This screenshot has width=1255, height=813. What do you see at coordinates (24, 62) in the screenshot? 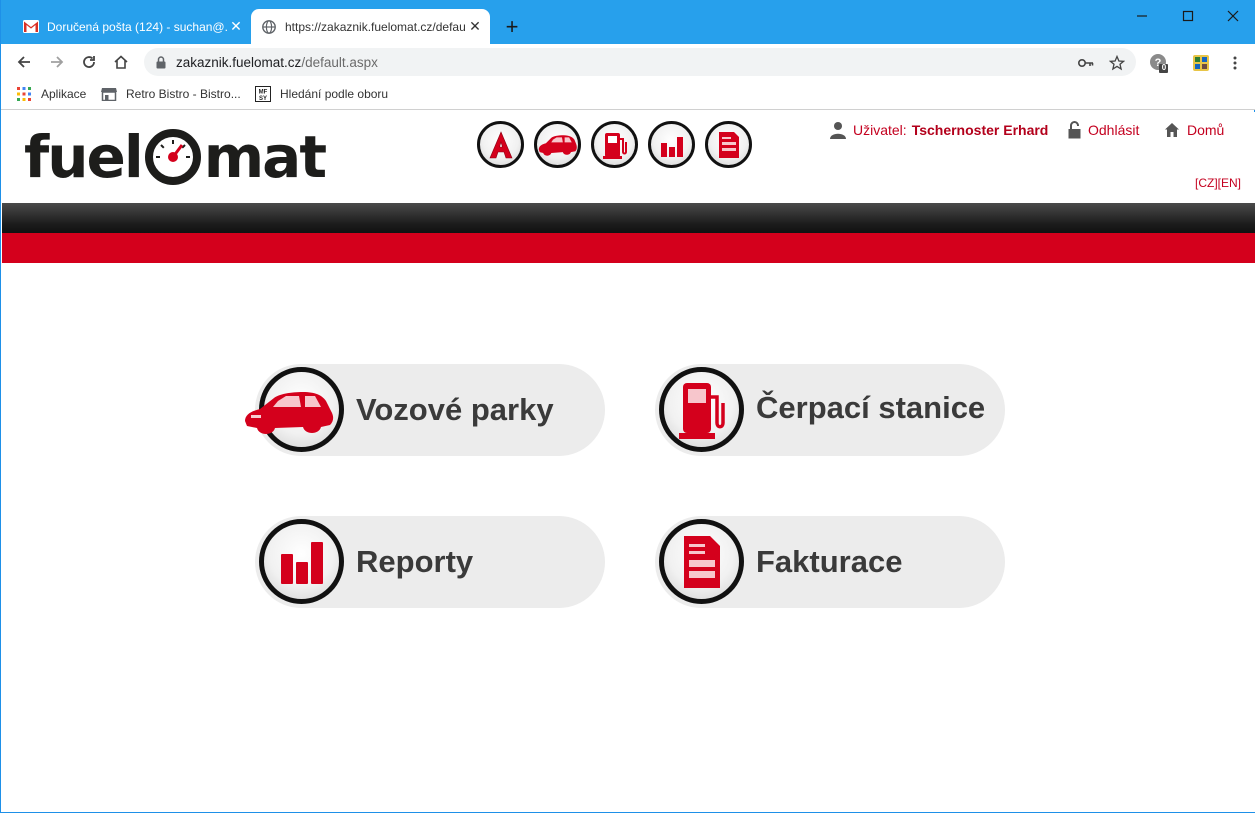
I see `back-icon` at bounding box center [24, 62].